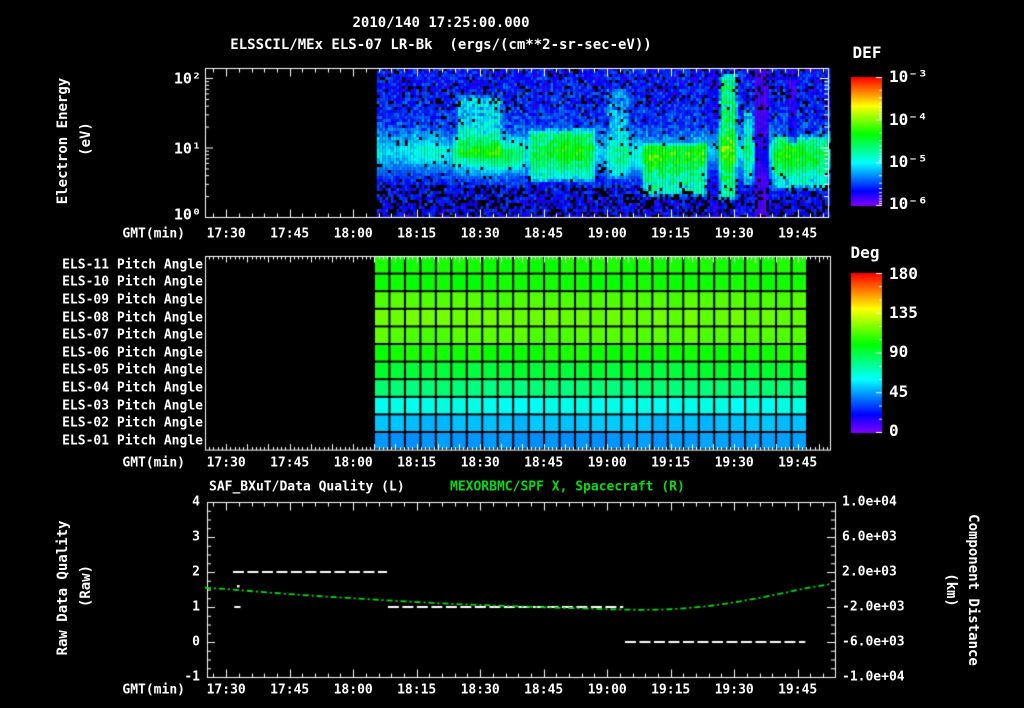  Describe the element at coordinates (132, 335) in the screenshot. I see `els-row-label: ELS-07 Pitch Angle` at that location.